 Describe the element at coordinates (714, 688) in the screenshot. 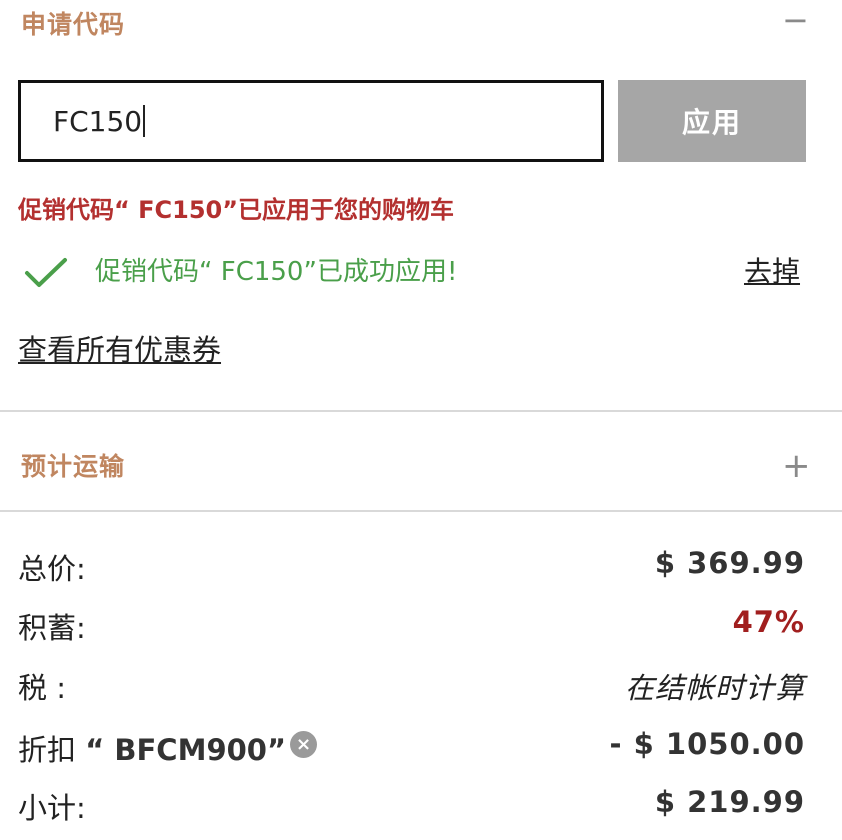

I see `tax-value: 在结帐时计算` at that location.